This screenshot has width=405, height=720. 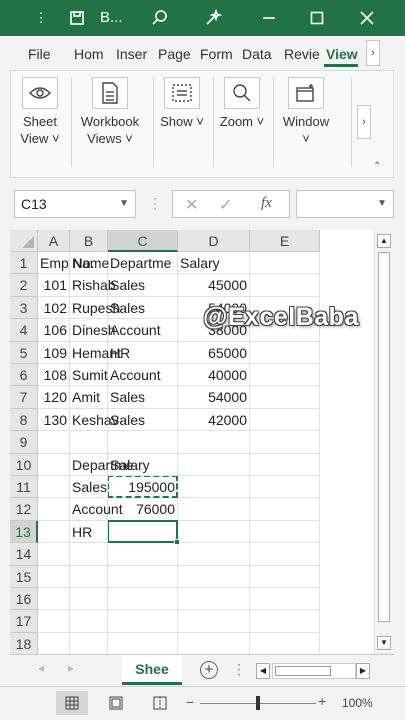 I want to click on cell-b10: Departme, so click(x=101, y=464).